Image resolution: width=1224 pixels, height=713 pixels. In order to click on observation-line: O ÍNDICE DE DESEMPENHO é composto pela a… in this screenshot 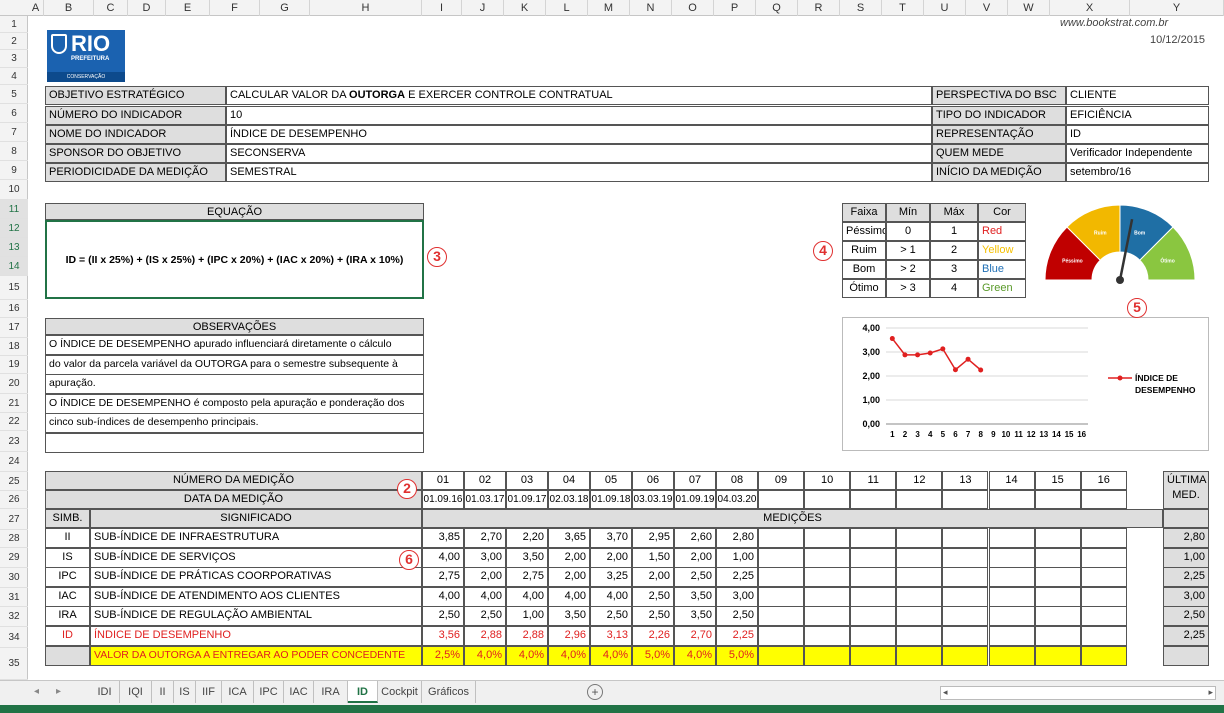, I will do `click(234, 403)`.